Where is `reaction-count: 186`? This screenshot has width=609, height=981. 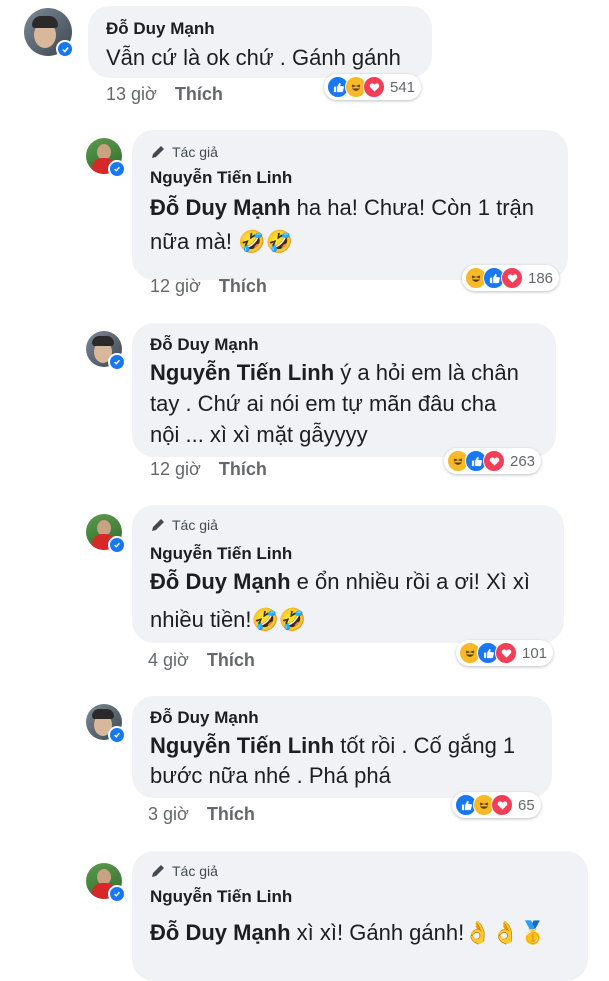 reaction-count: 186 is located at coordinates (541, 278).